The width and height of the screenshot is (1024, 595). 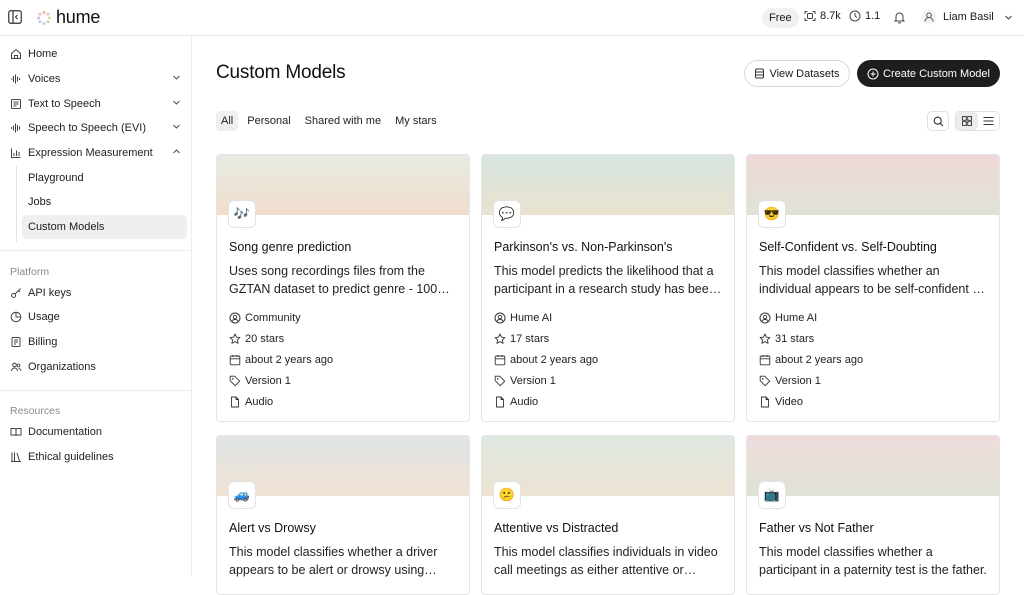 I want to click on sidebar-subitem-custom-models: Custom Models, so click(x=104, y=227).